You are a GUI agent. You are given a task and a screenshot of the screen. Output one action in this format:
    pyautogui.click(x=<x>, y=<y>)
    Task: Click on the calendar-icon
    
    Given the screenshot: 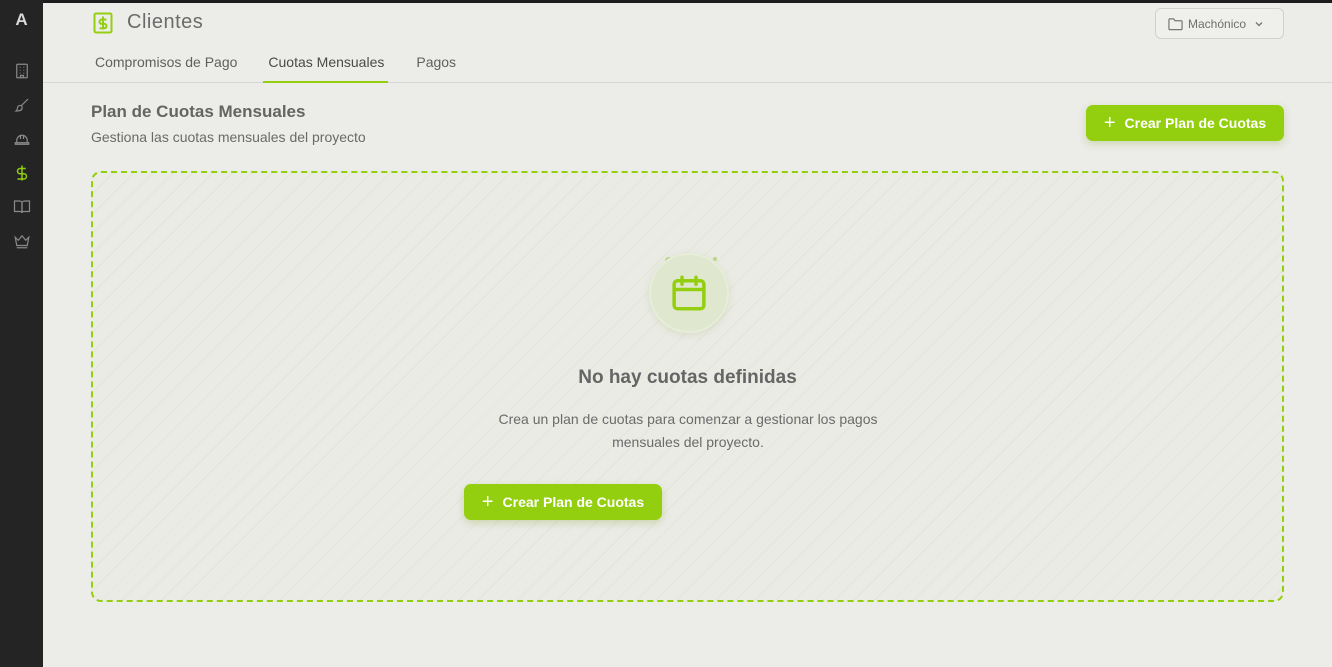 What is the action you would take?
    pyautogui.click(x=689, y=293)
    